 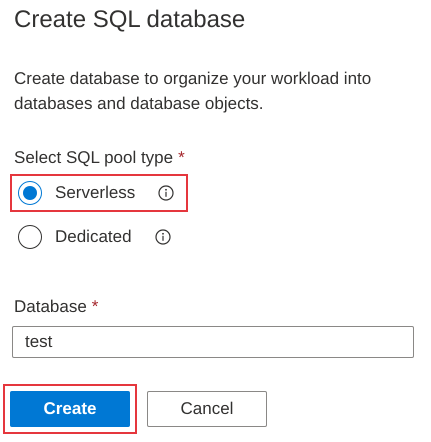 I want to click on create-button: Create, so click(x=70, y=409).